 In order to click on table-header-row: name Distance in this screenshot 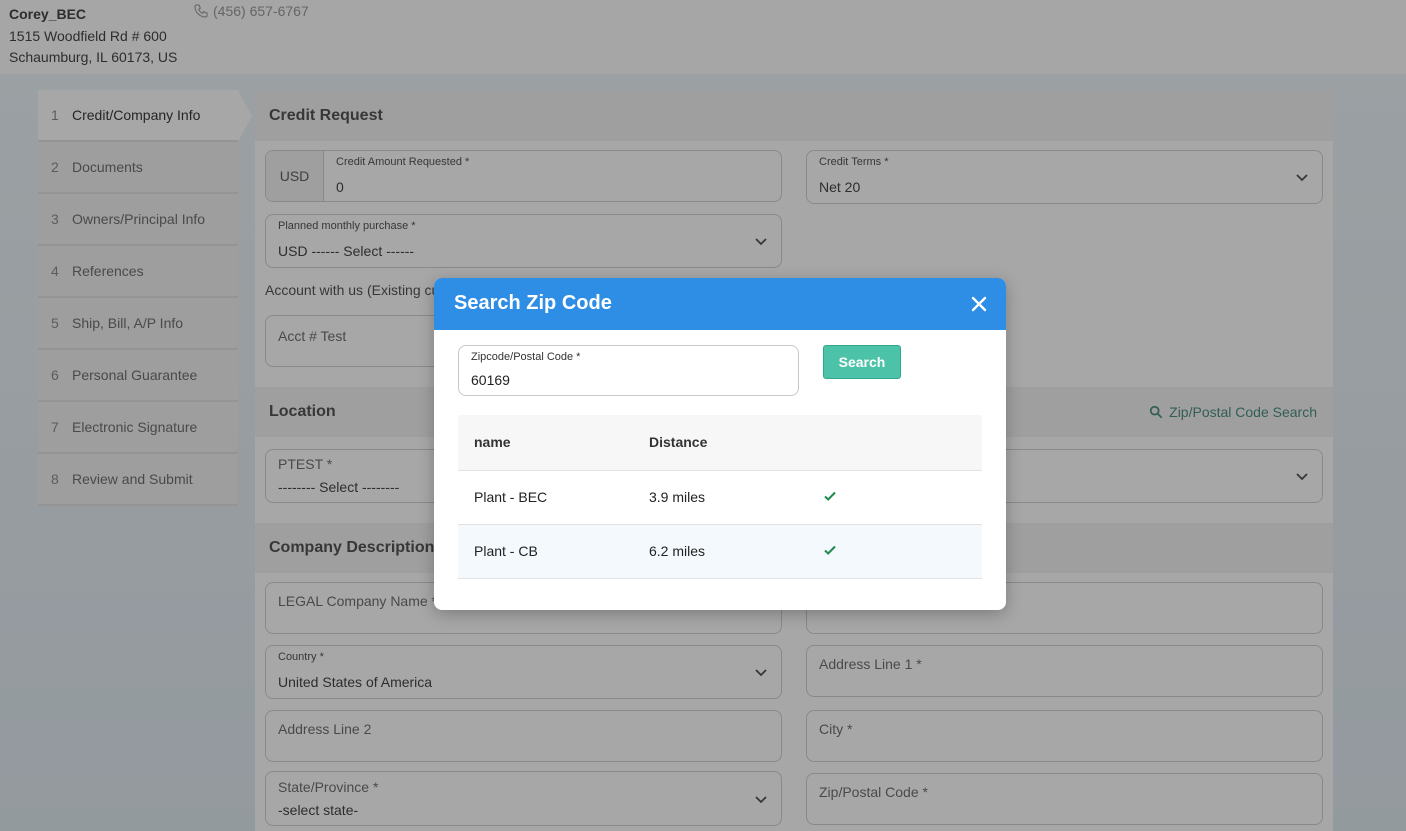, I will do `click(720, 443)`.